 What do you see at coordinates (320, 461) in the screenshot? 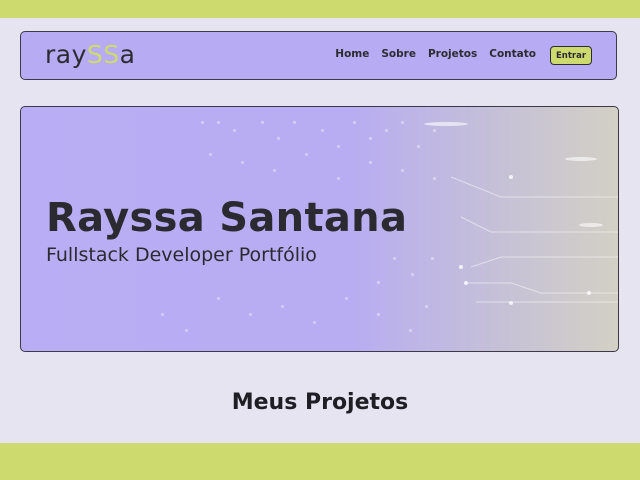
I see `bottom-accent-bar` at bounding box center [320, 461].